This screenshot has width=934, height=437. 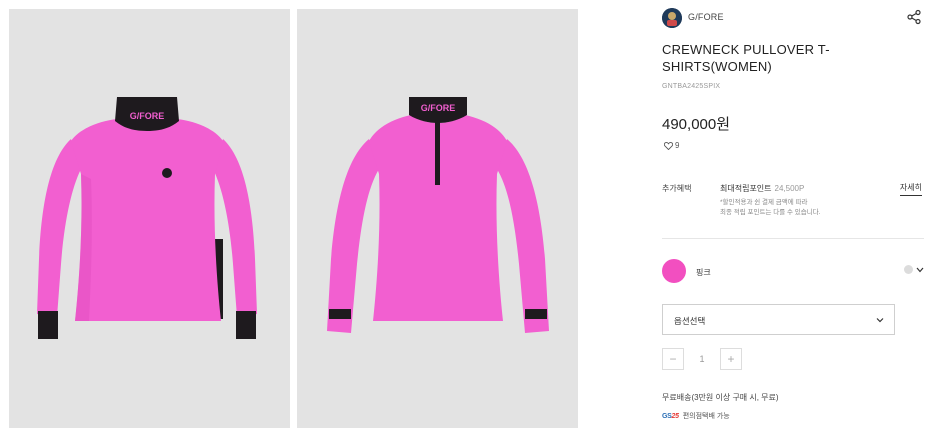 I want to click on color-swatch-pink, so click(x=674, y=271).